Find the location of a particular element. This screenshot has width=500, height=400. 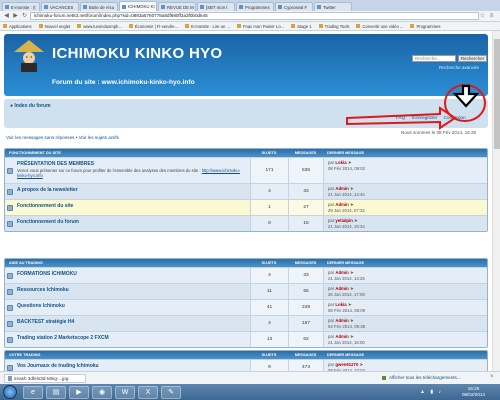

last-post-author: yetialpin is located at coordinates (343, 220).